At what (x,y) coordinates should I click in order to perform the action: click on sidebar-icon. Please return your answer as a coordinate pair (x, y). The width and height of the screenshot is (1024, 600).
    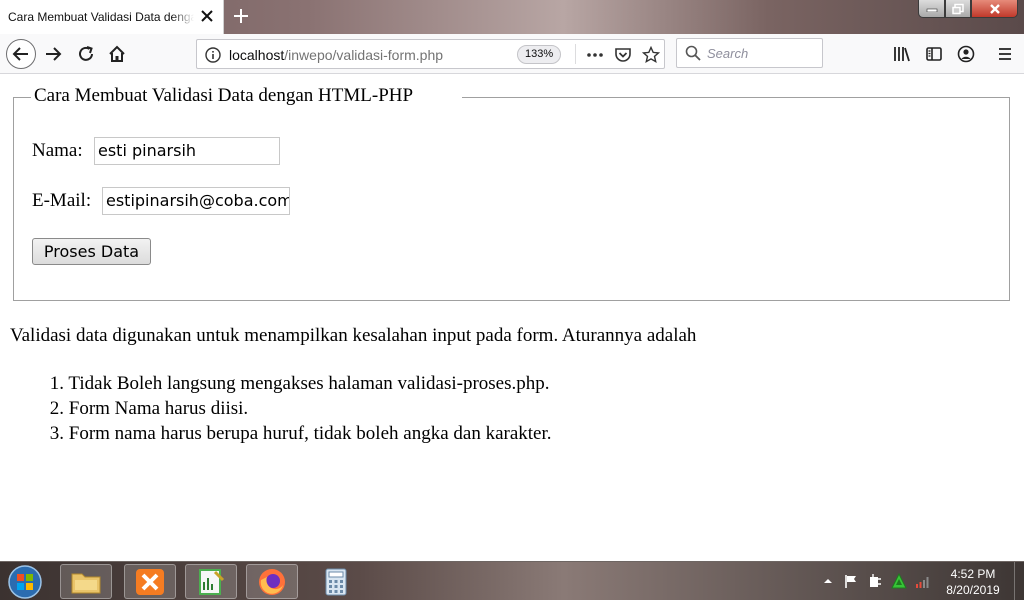
    Looking at the image, I should click on (934, 54).